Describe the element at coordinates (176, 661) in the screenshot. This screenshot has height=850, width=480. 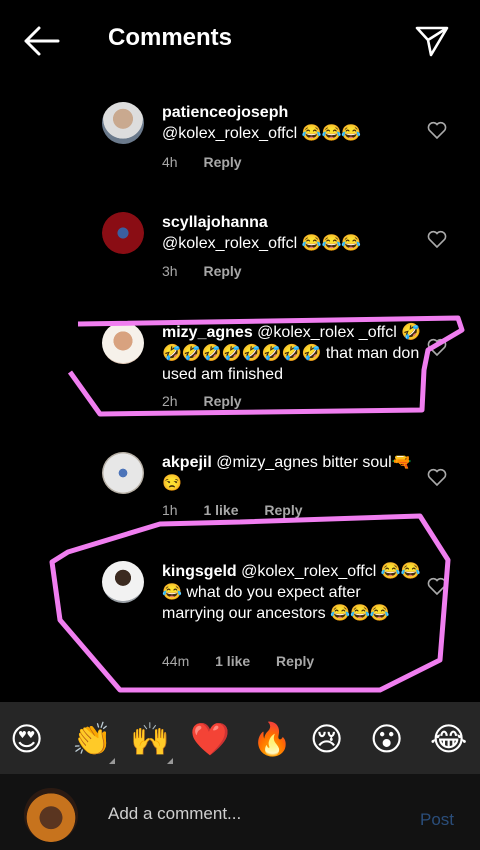
I see `comment-time: 44m` at that location.